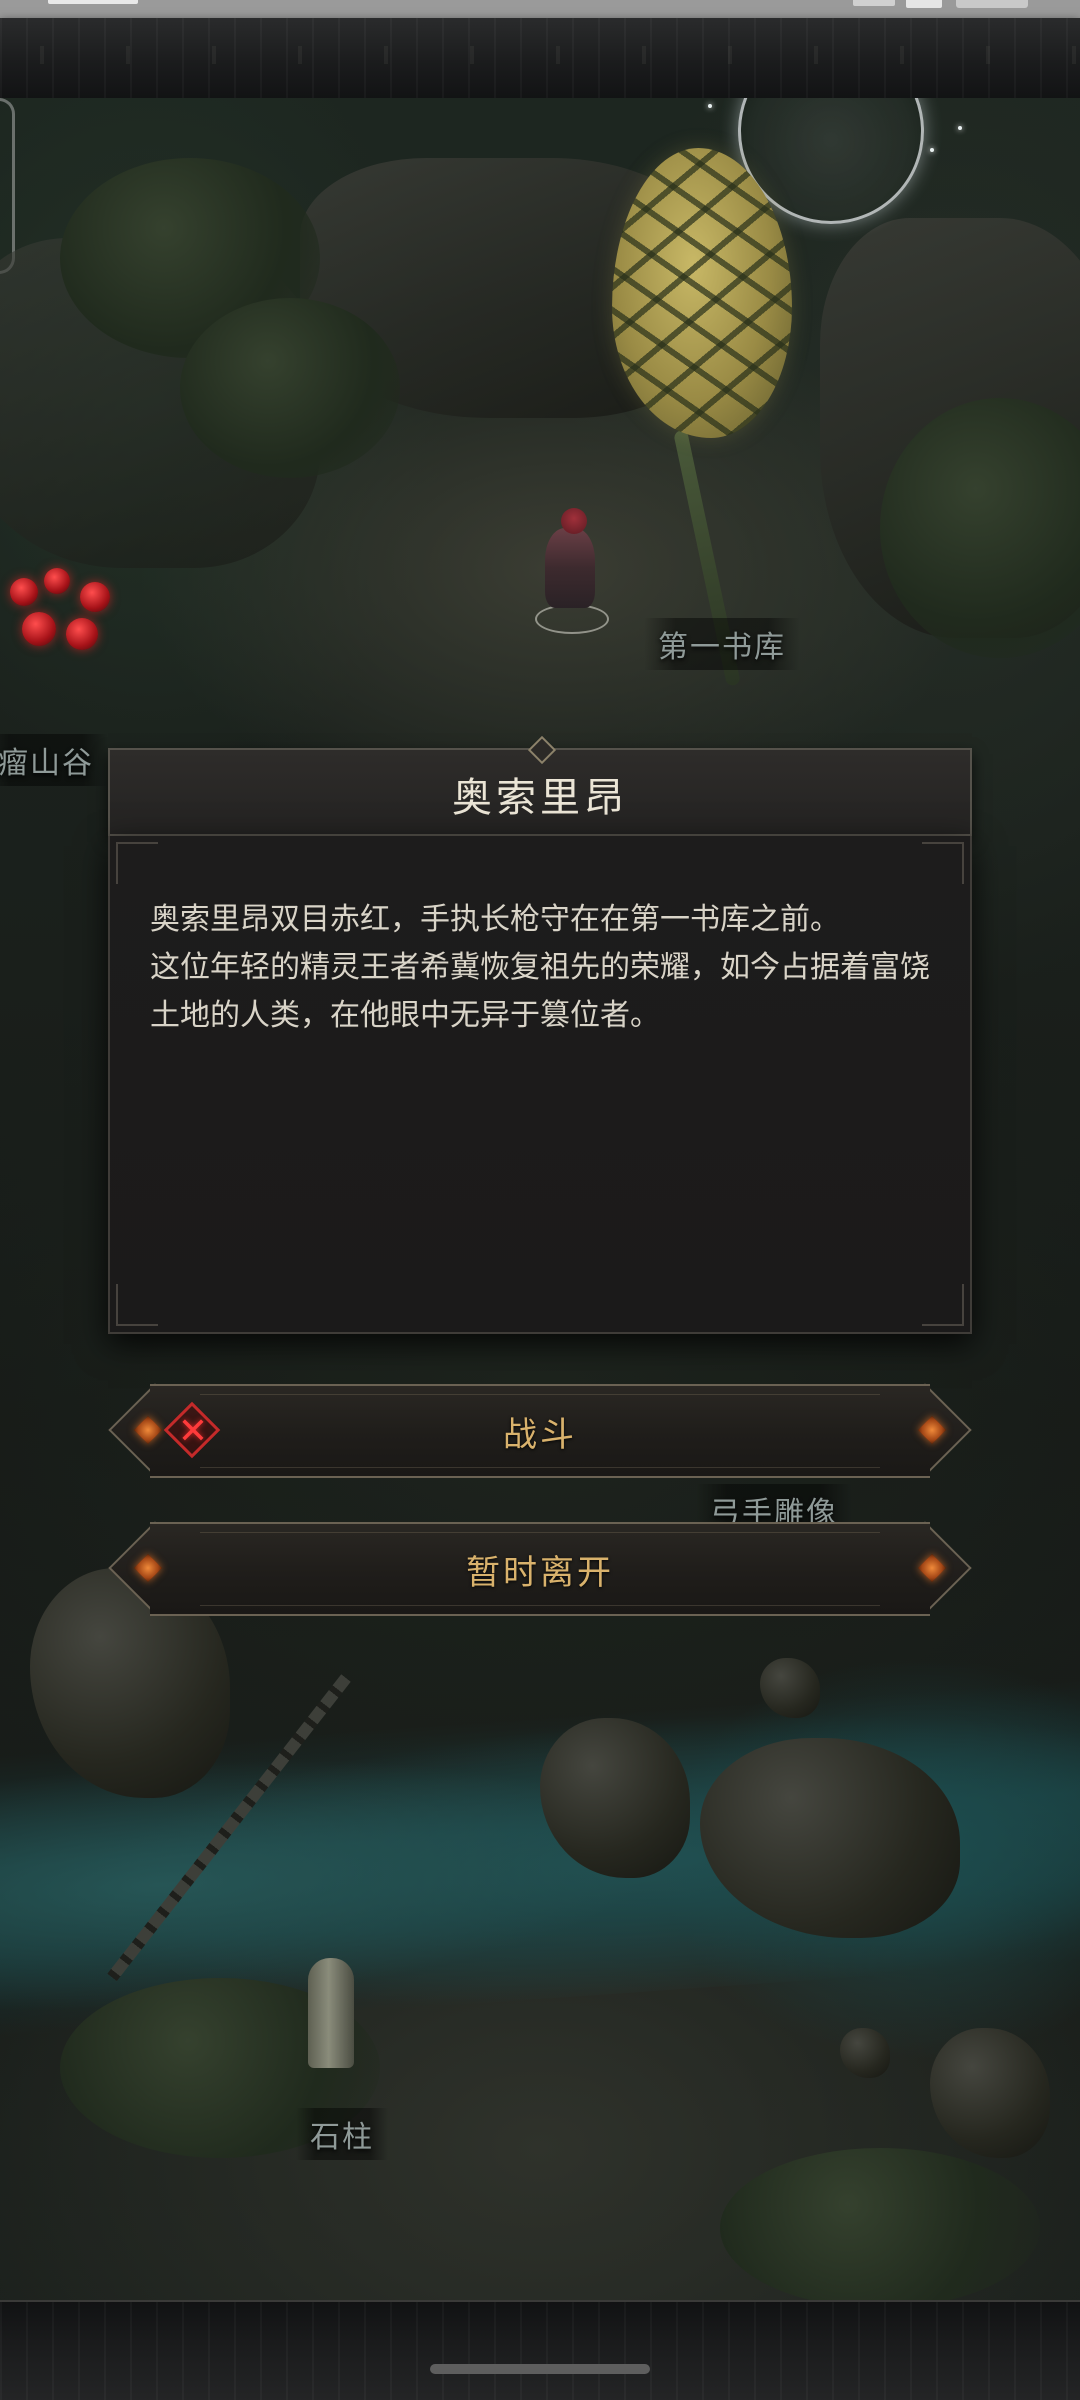 This screenshot has width=1080, height=2400. Describe the element at coordinates (572, 619) in the screenshot. I see `selection-ring` at that location.